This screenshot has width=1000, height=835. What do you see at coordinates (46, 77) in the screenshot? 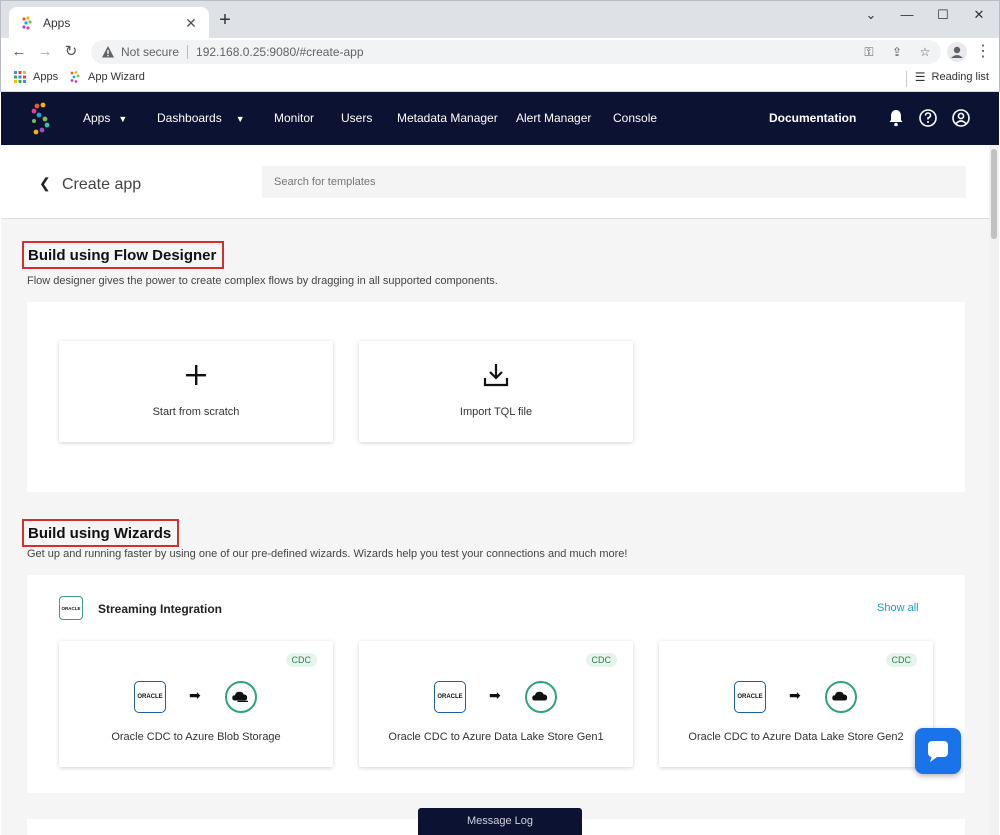
I see `bookmark-label: Apps` at bounding box center [46, 77].